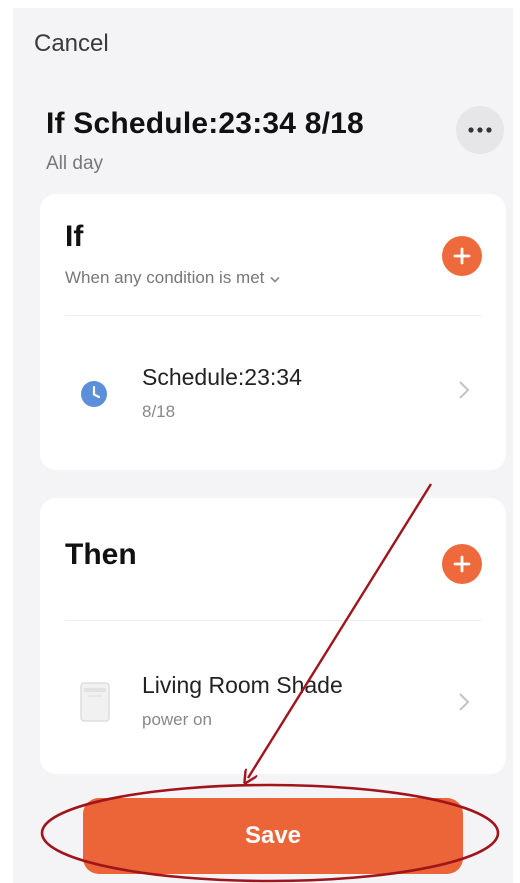 This screenshot has width=520, height=883. Describe the element at coordinates (177, 719) in the screenshot. I see `action-subtitle: power on` at that location.